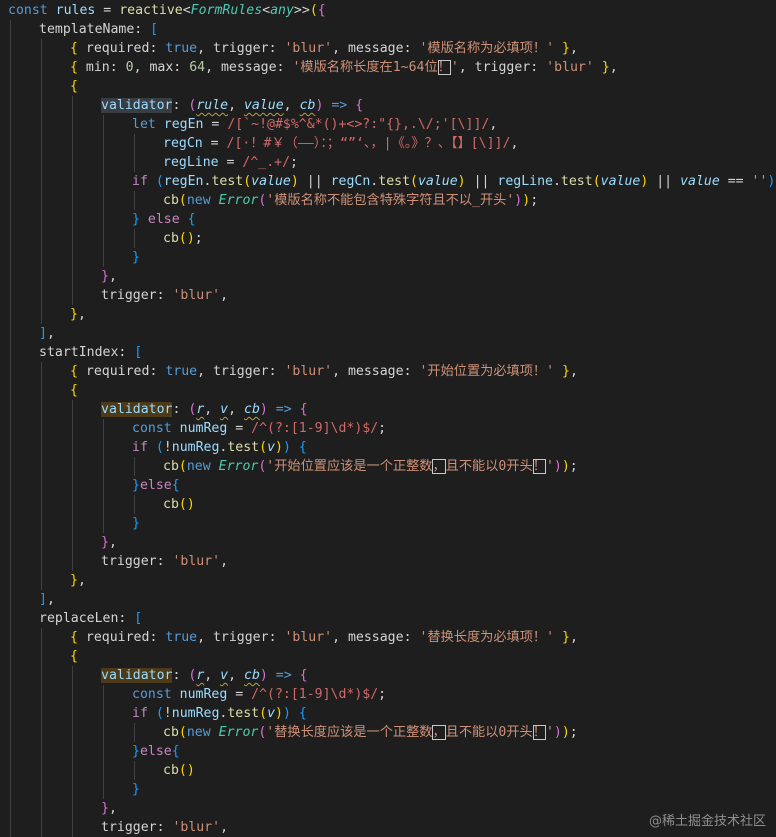 Image resolution: width=776 pixels, height=837 pixels. What do you see at coordinates (308, 371) in the screenshot?
I see `string-token: 'blur'` at bounding box center [308, 371].